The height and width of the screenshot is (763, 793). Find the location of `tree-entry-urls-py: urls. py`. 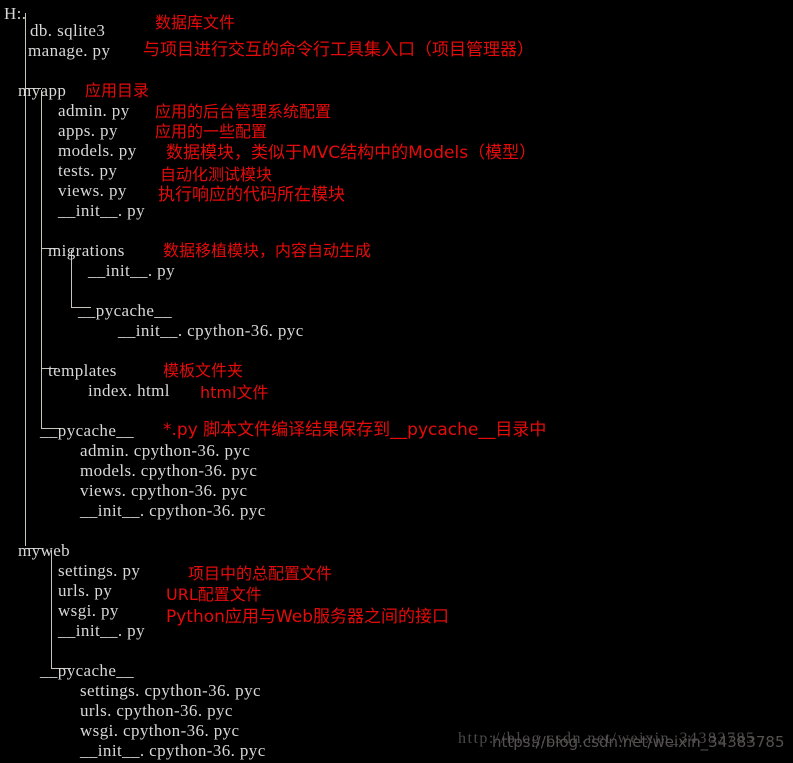

tree-entry-urls-py: urls. py is located at coordinates (85, 590).